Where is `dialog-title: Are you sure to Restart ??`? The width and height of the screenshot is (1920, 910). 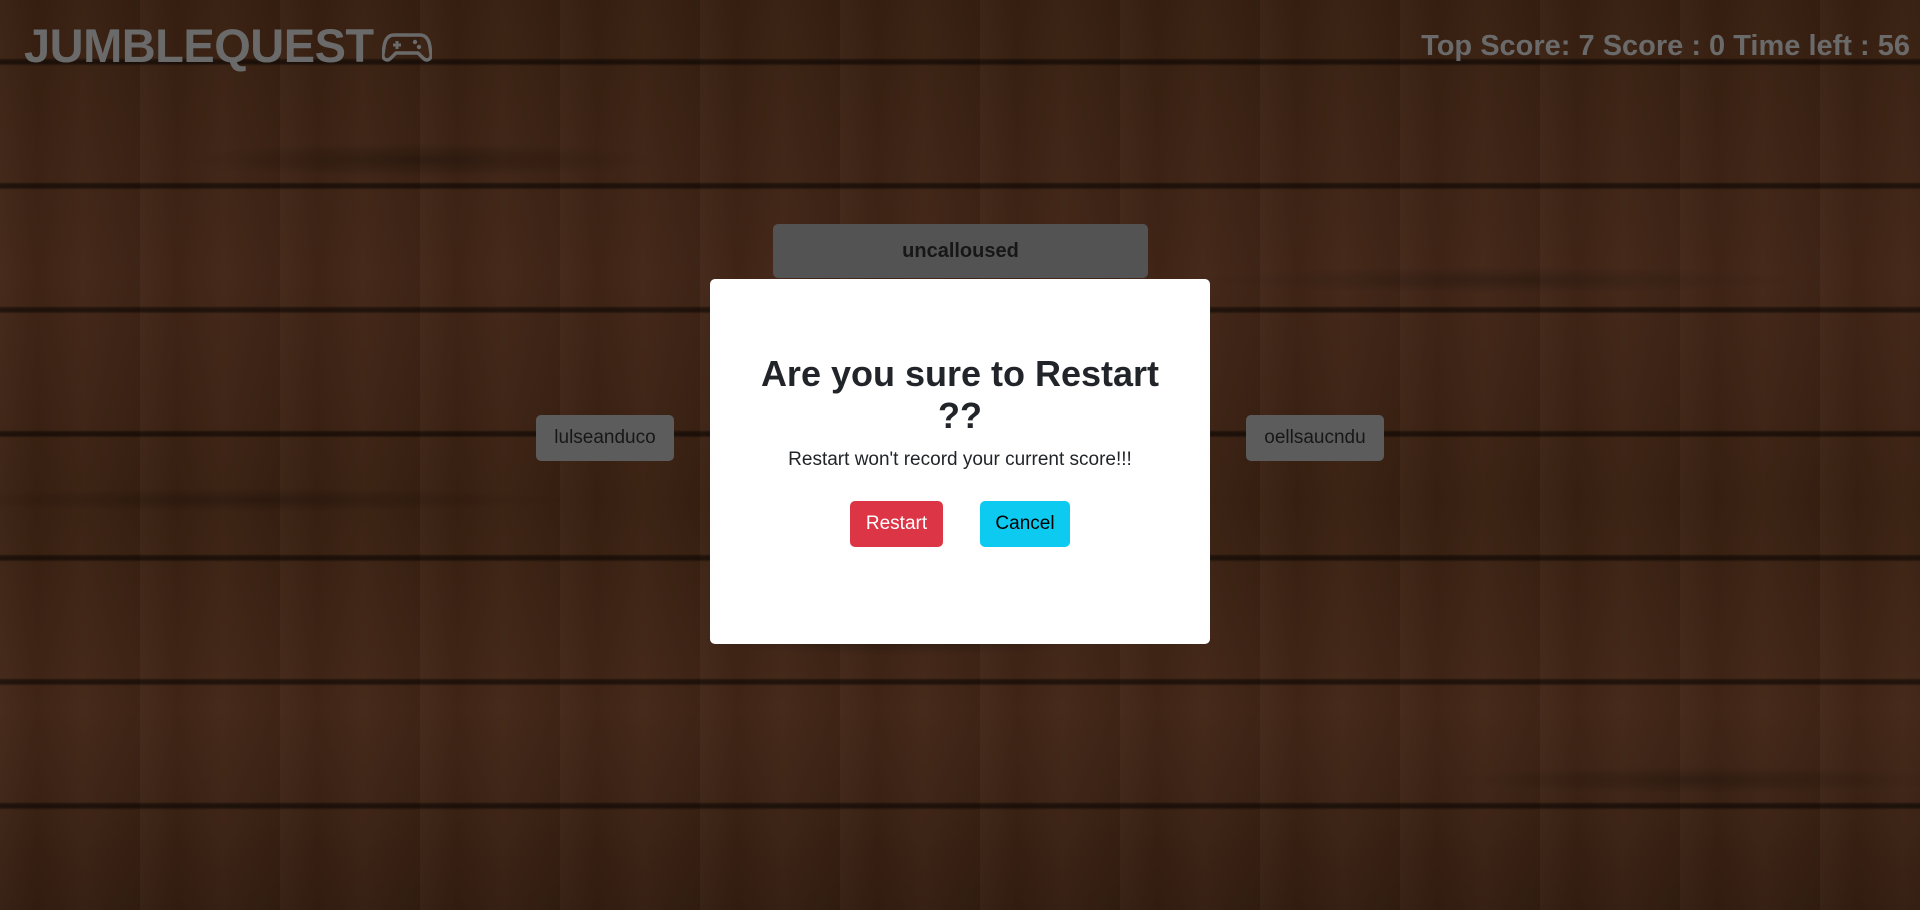 dialog-title: Are you sure to Restart ?? is located at coordinates (960, 394).